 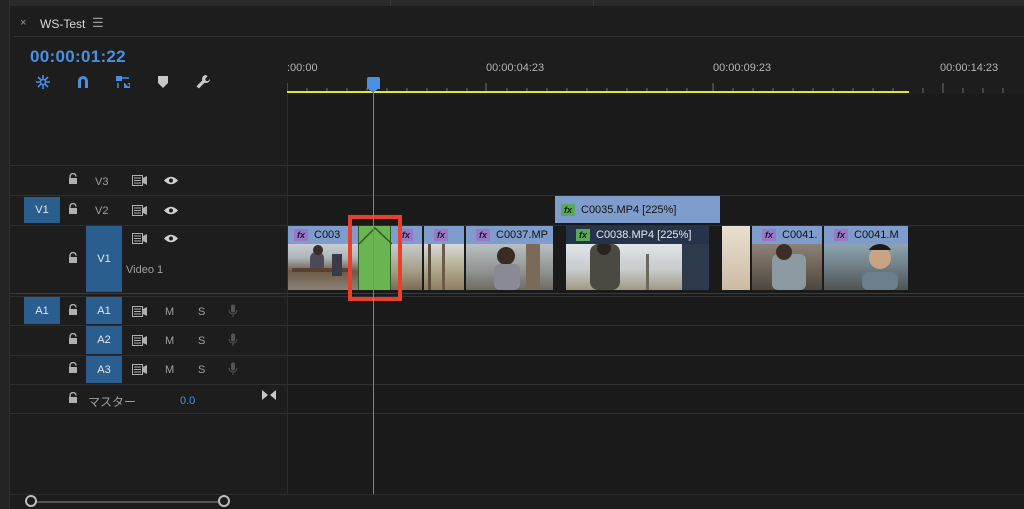 What do you see at coordinates (104, 259) in the screenshot?
I see `track-target-v1: V1` at bounding box center [104, 259].